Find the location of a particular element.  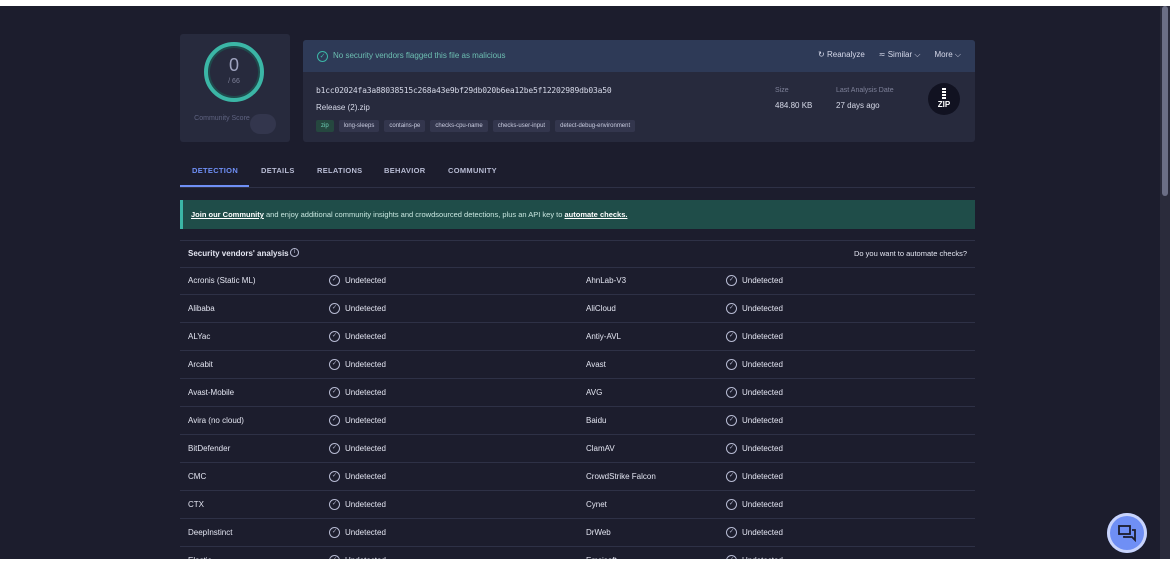

chat-icon is located at coordinates (1127, 533).